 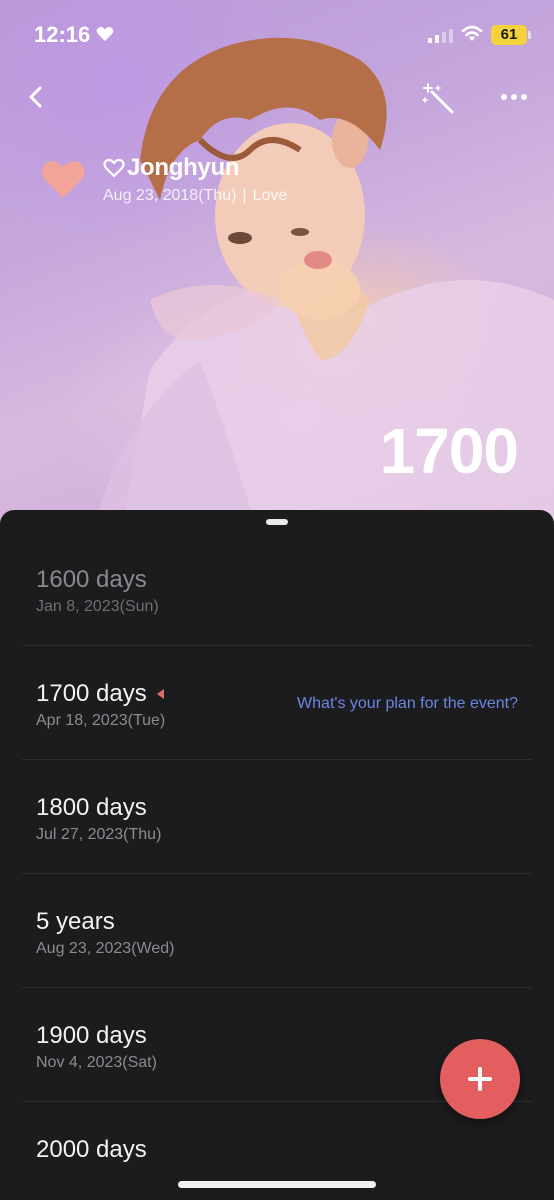 I want to click on milestone-label-row: 1700 days, so click(x=100, y=694).